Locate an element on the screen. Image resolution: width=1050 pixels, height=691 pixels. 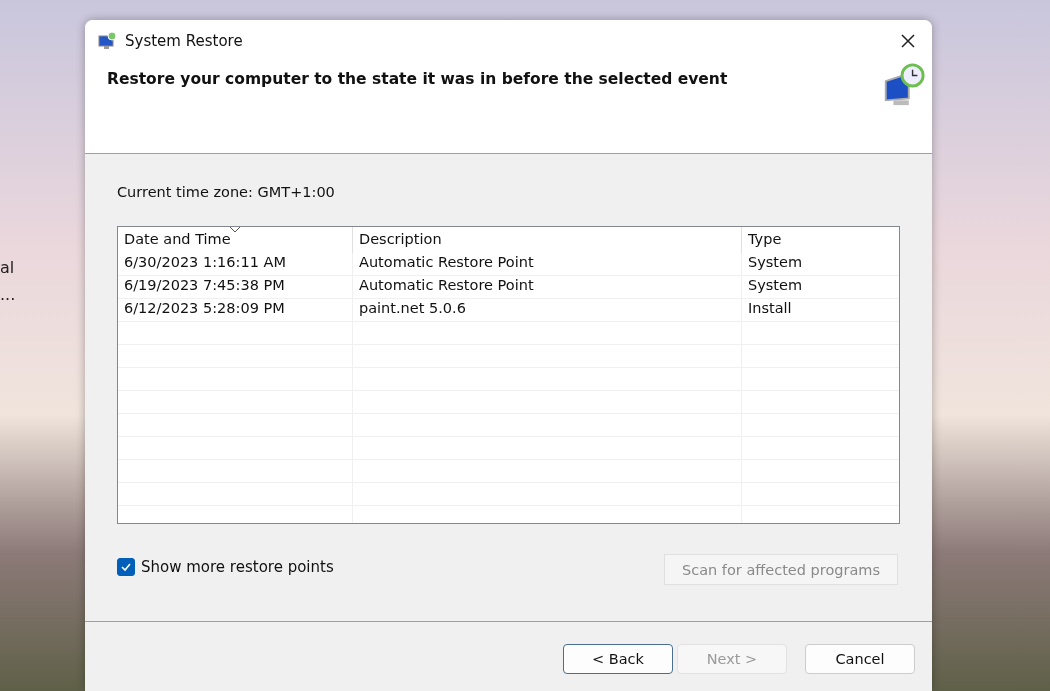
timezone-label: Current time zone: GMT+1:00 is located at coordinates (226, 192).